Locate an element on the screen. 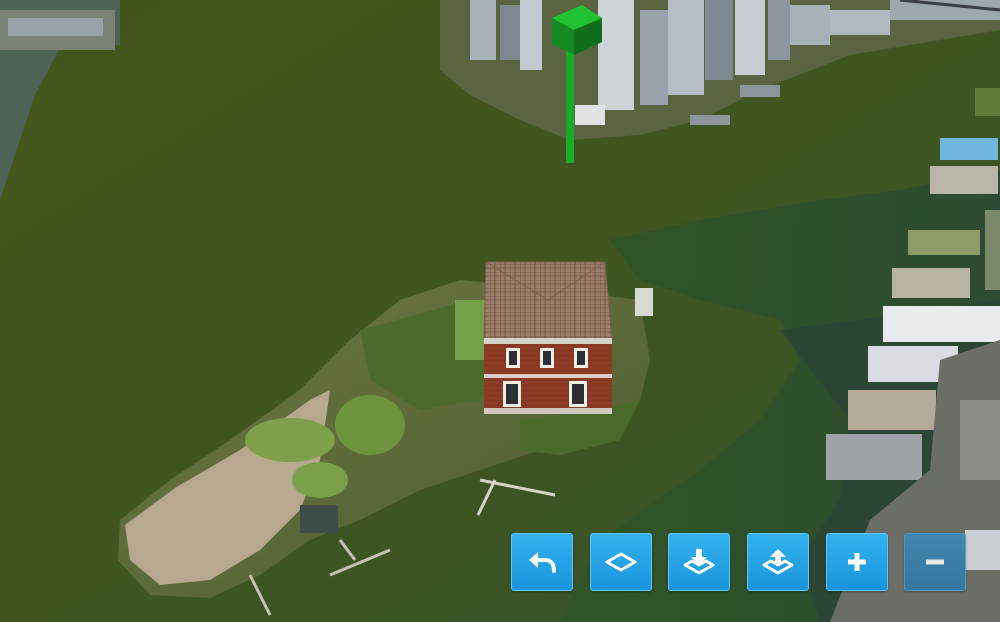 This screenshot has width=1000, height=622. zoom-out-button is located at coordinates (935, 562).